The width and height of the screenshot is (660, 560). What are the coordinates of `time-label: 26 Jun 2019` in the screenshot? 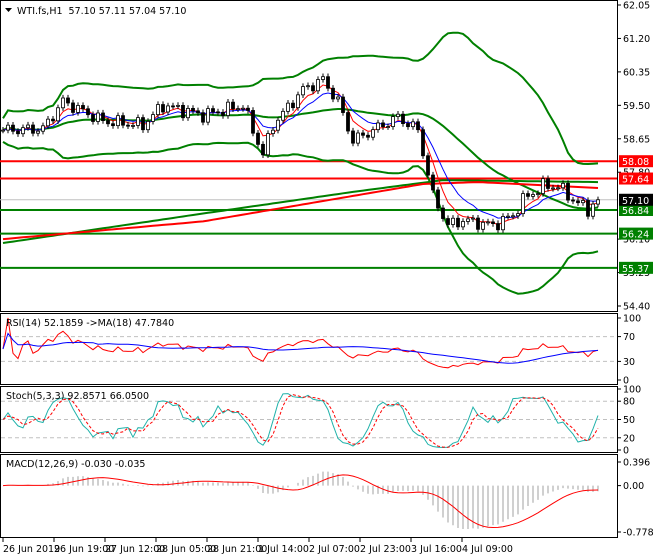 It's located at (31, 549).